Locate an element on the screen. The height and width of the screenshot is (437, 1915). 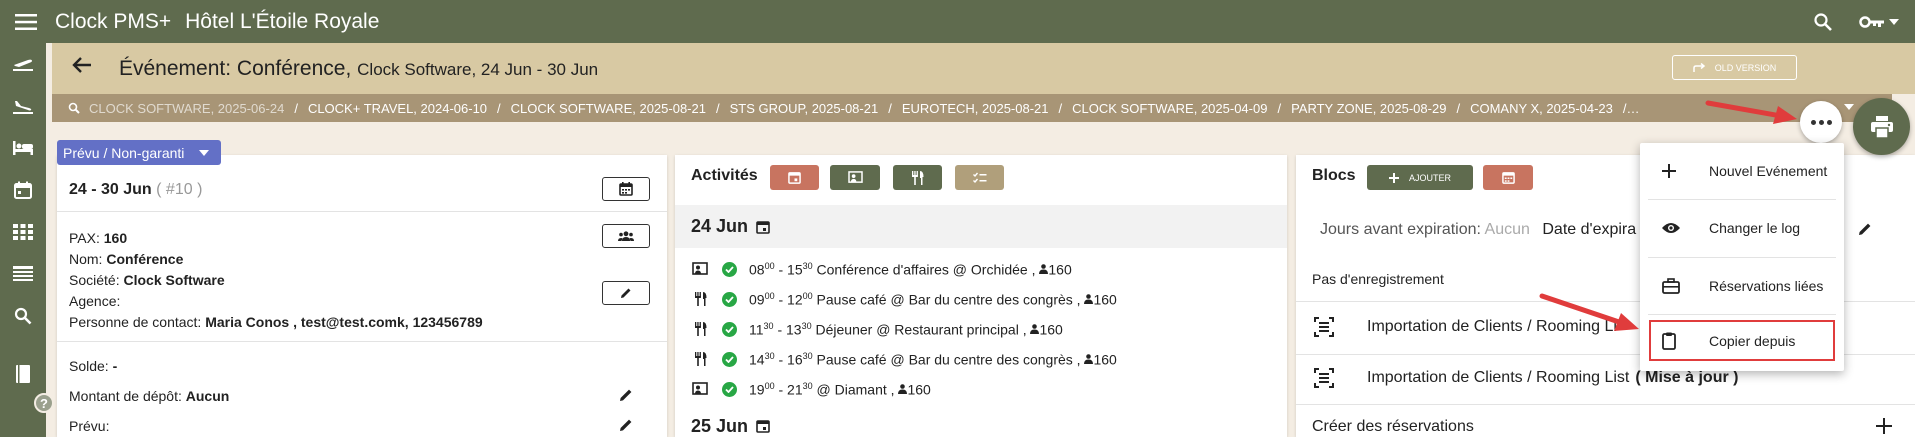
highlight-box is located at coordinates (1742, 340).